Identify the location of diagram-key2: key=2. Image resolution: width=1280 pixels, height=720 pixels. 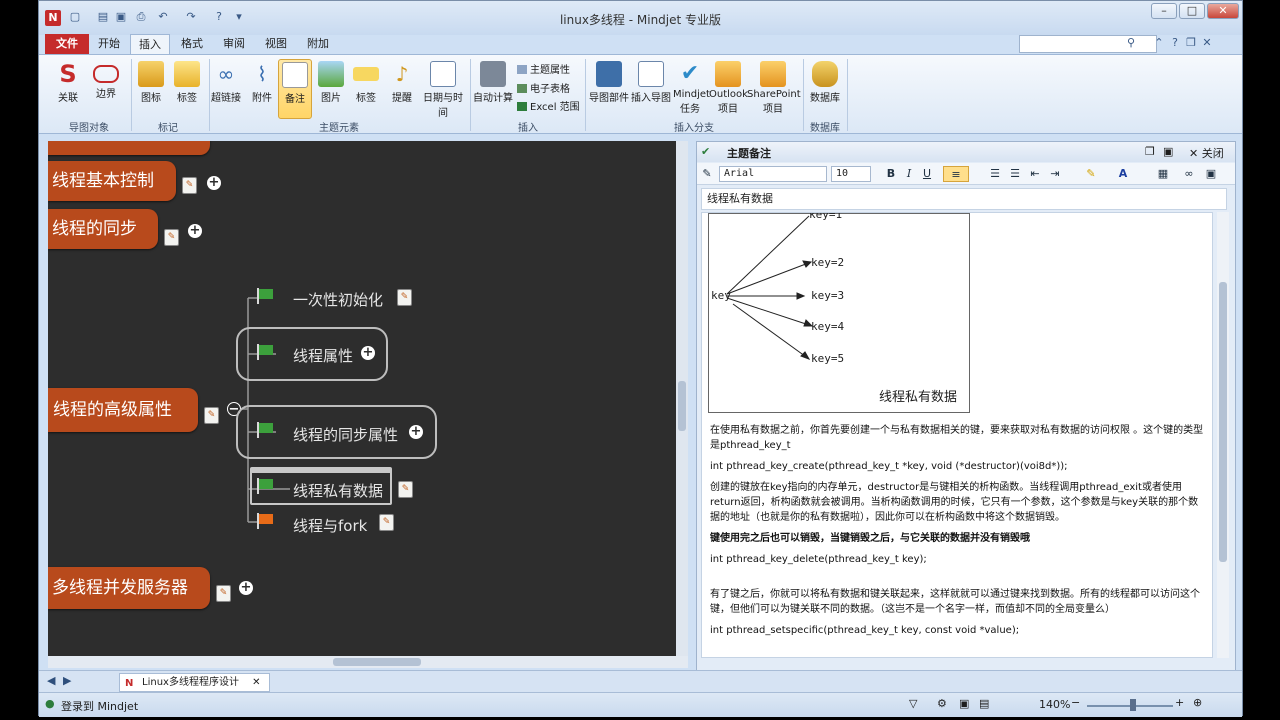
(828, 262).